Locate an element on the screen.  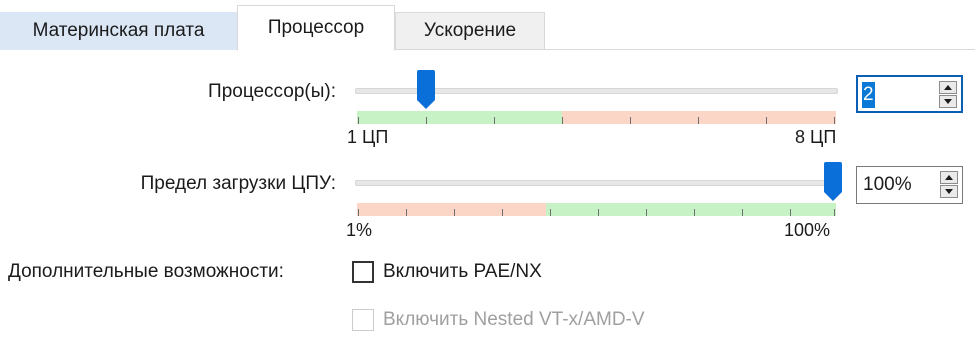
tab-strip: Материнская плата Процессор Ускорение is located at coordinates (487, 25).